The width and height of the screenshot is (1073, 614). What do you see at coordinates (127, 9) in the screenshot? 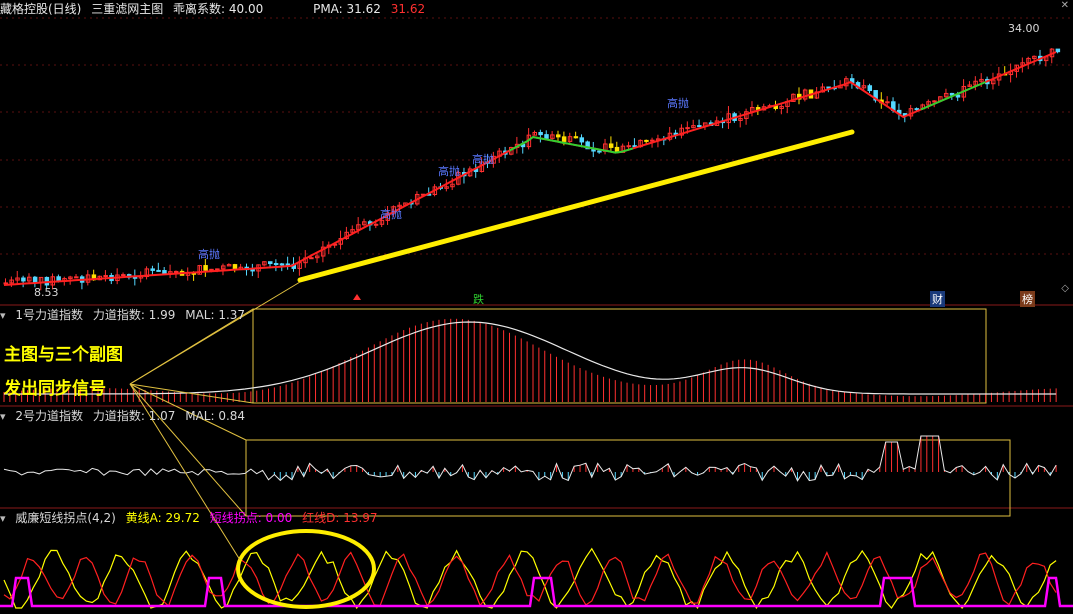
I see `indicator-name: 三重滤网主图` at bounding box center [127, 9].